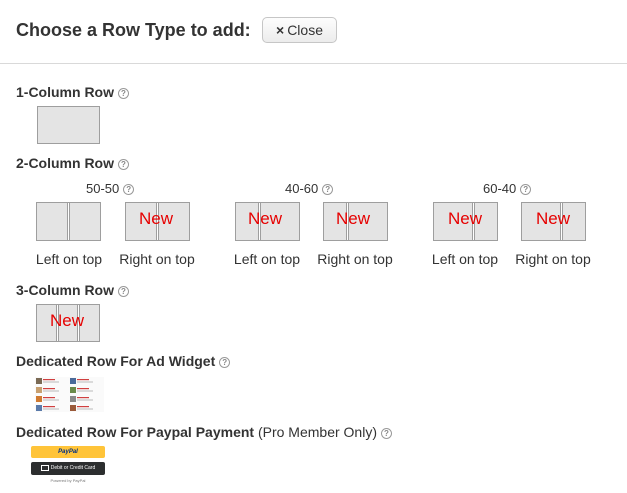  I want to click on ad-widget-row-thumbnail, so click(69, 394).